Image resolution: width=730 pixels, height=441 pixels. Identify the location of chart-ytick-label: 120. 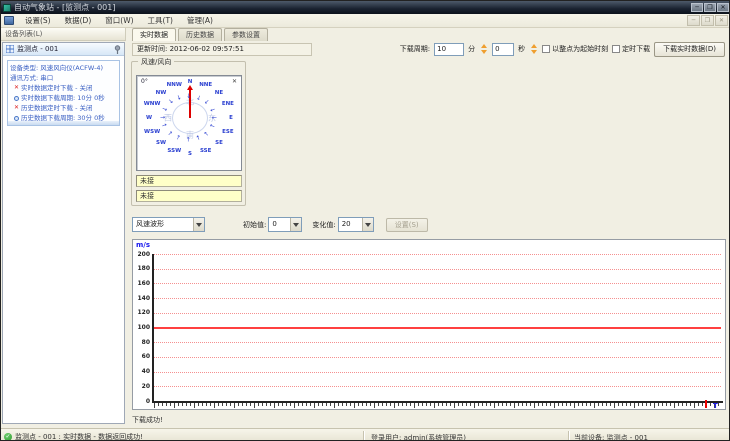
(143, 313).